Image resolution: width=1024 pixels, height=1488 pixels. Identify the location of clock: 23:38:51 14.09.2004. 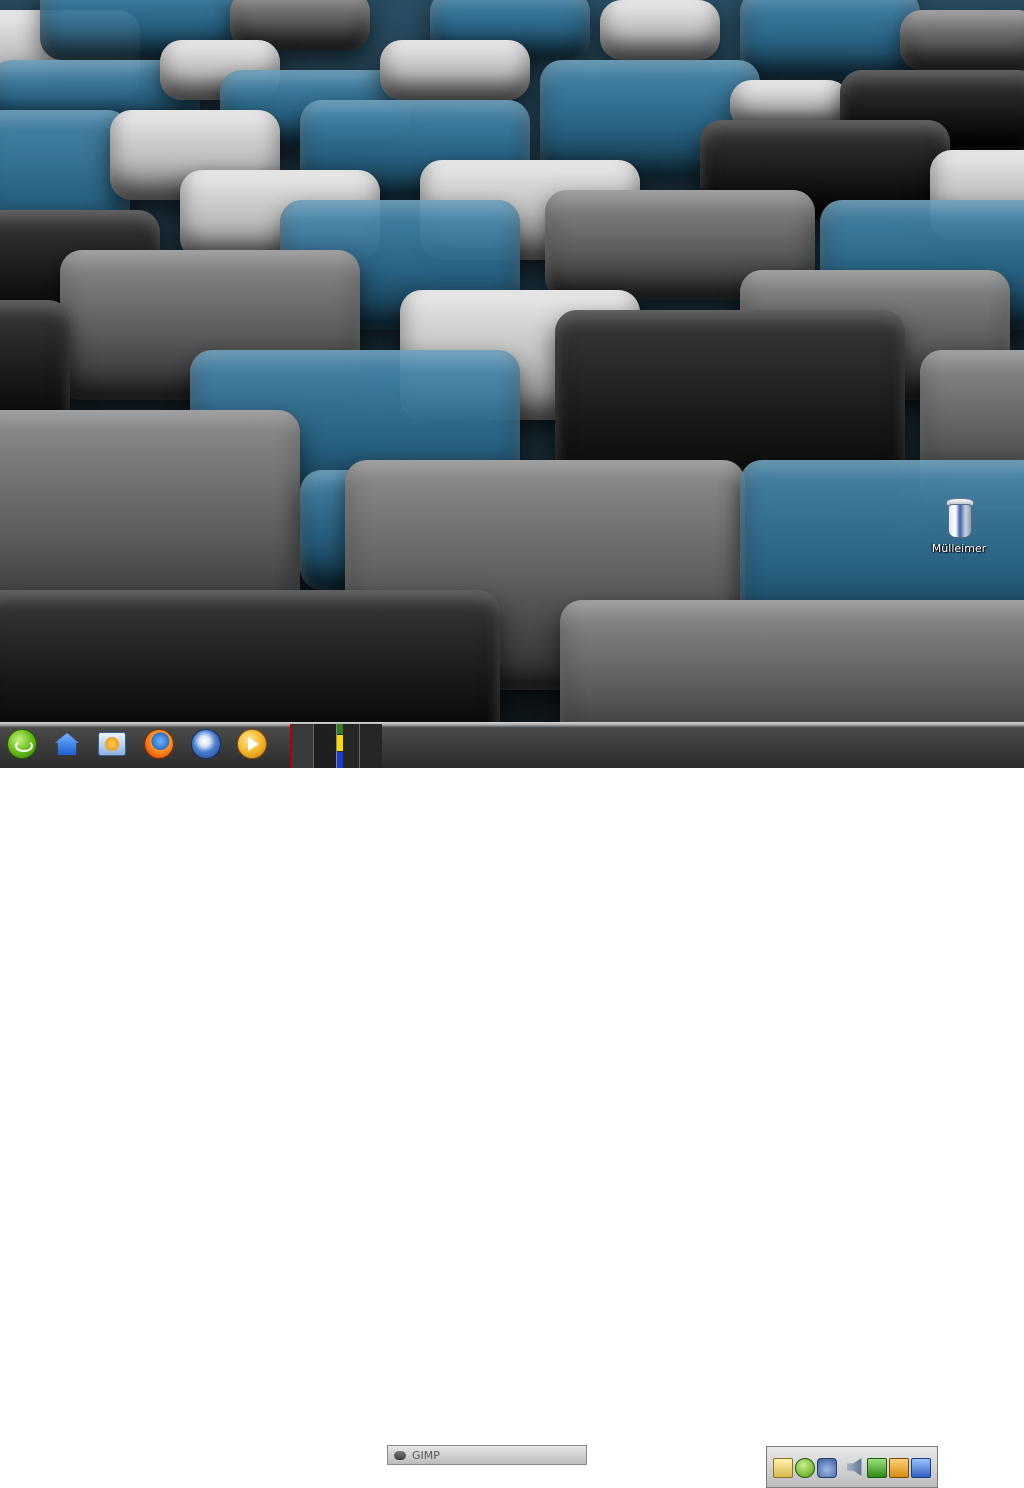
(983, 1468).